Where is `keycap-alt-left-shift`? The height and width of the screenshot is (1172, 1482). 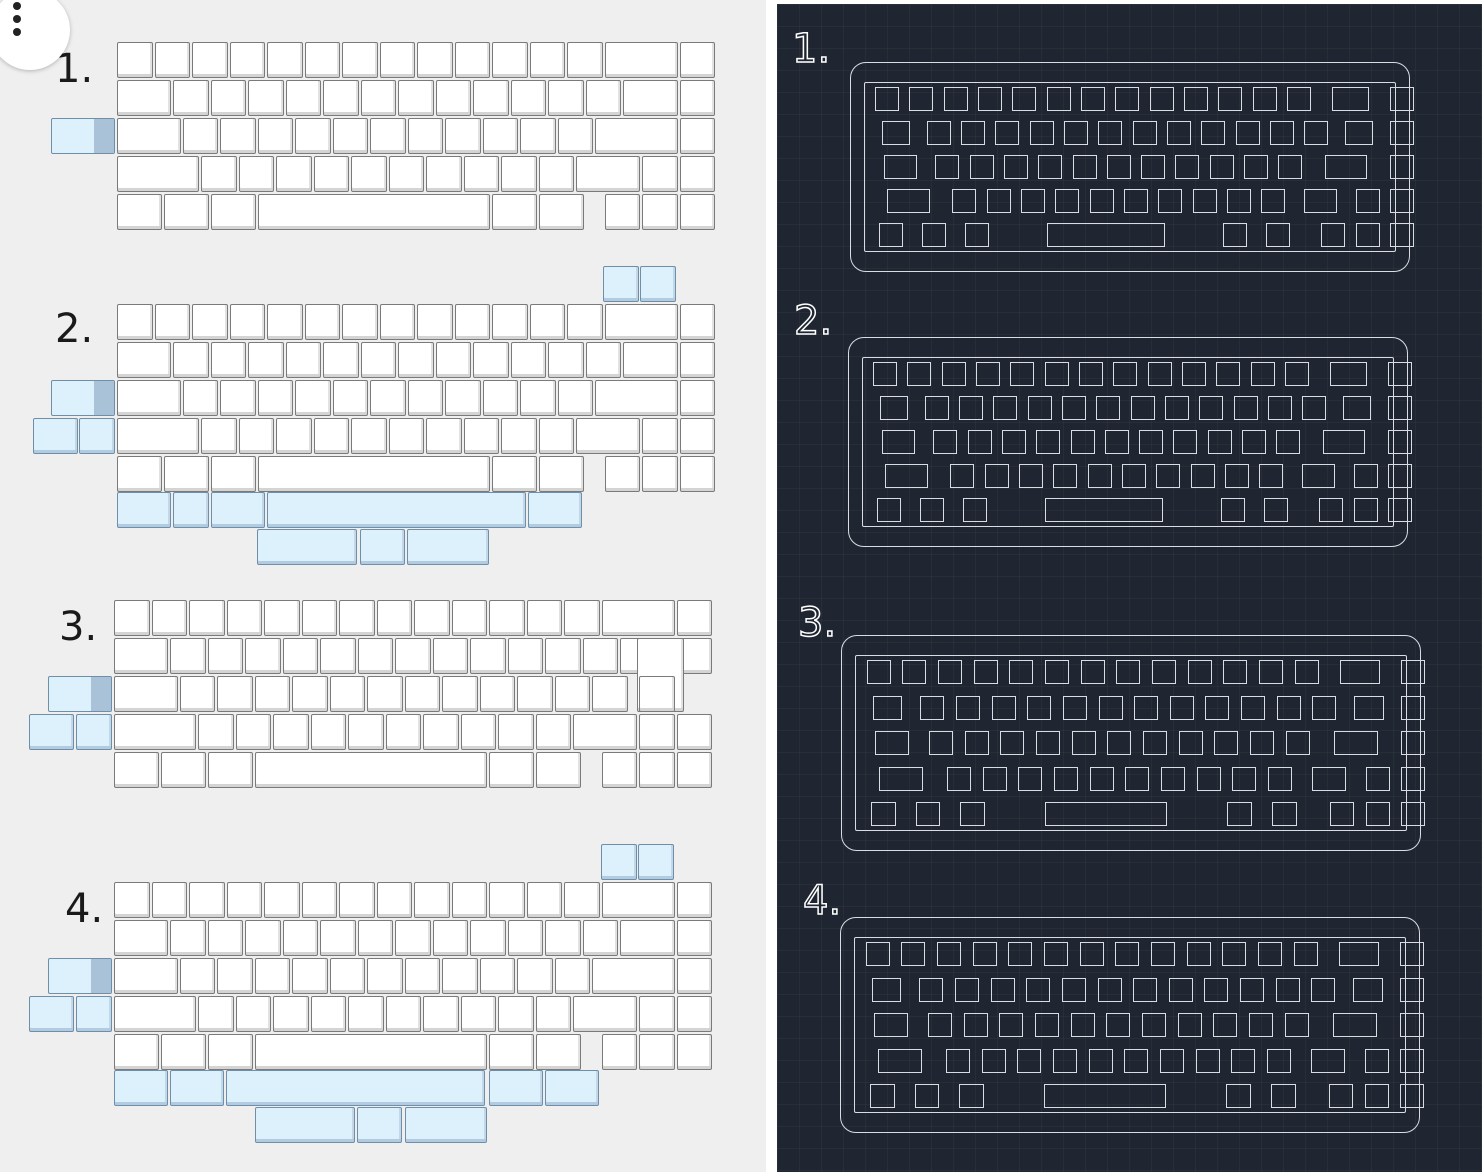 keycap-alt-left-shift is located at coordinates (51, 732).